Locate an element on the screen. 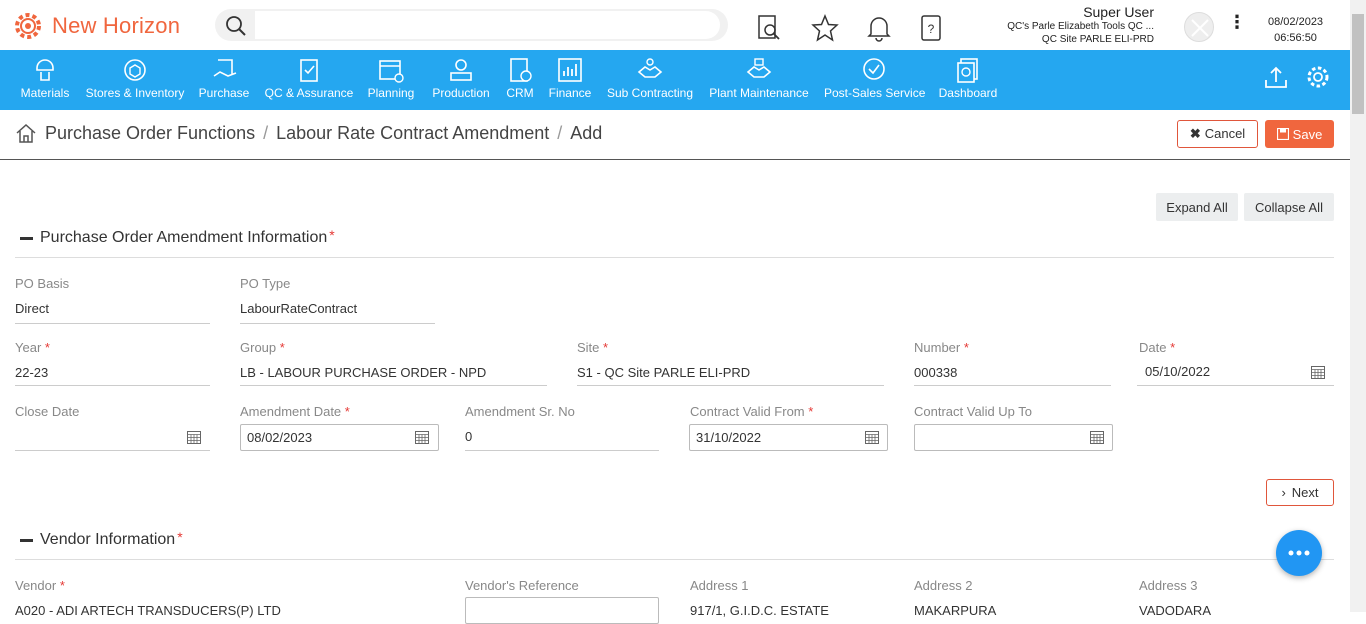 The width and height of the screenshot is (1366, 624). collapse-all-button: Collapse All is located at coordinates (1289, 207).